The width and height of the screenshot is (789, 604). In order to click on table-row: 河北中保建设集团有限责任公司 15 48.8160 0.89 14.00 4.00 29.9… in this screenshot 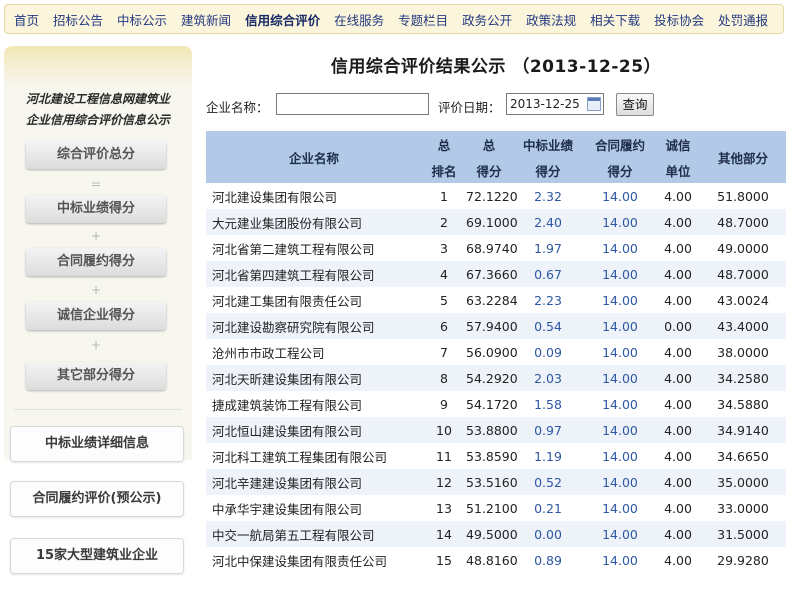, I will do `click(496, 560)`.